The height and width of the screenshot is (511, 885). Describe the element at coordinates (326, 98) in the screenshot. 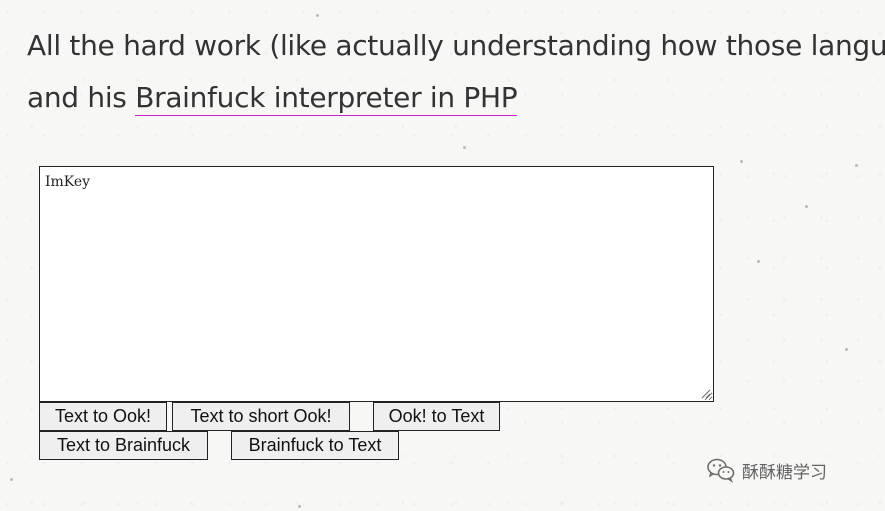

I see `brainfuck-interpreter-link: Brainfuck interpreter in PHP` at that location.